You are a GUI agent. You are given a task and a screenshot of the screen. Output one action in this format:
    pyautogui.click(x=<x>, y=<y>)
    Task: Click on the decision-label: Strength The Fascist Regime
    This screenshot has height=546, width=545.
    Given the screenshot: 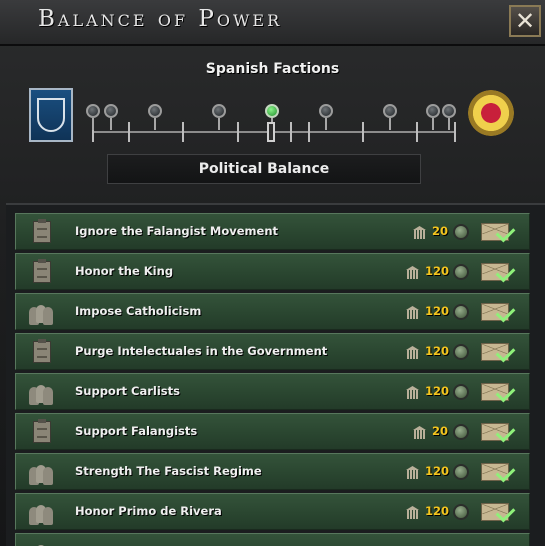 What is the action you would take?
    pyautogui.click(x=168, y=471)
    